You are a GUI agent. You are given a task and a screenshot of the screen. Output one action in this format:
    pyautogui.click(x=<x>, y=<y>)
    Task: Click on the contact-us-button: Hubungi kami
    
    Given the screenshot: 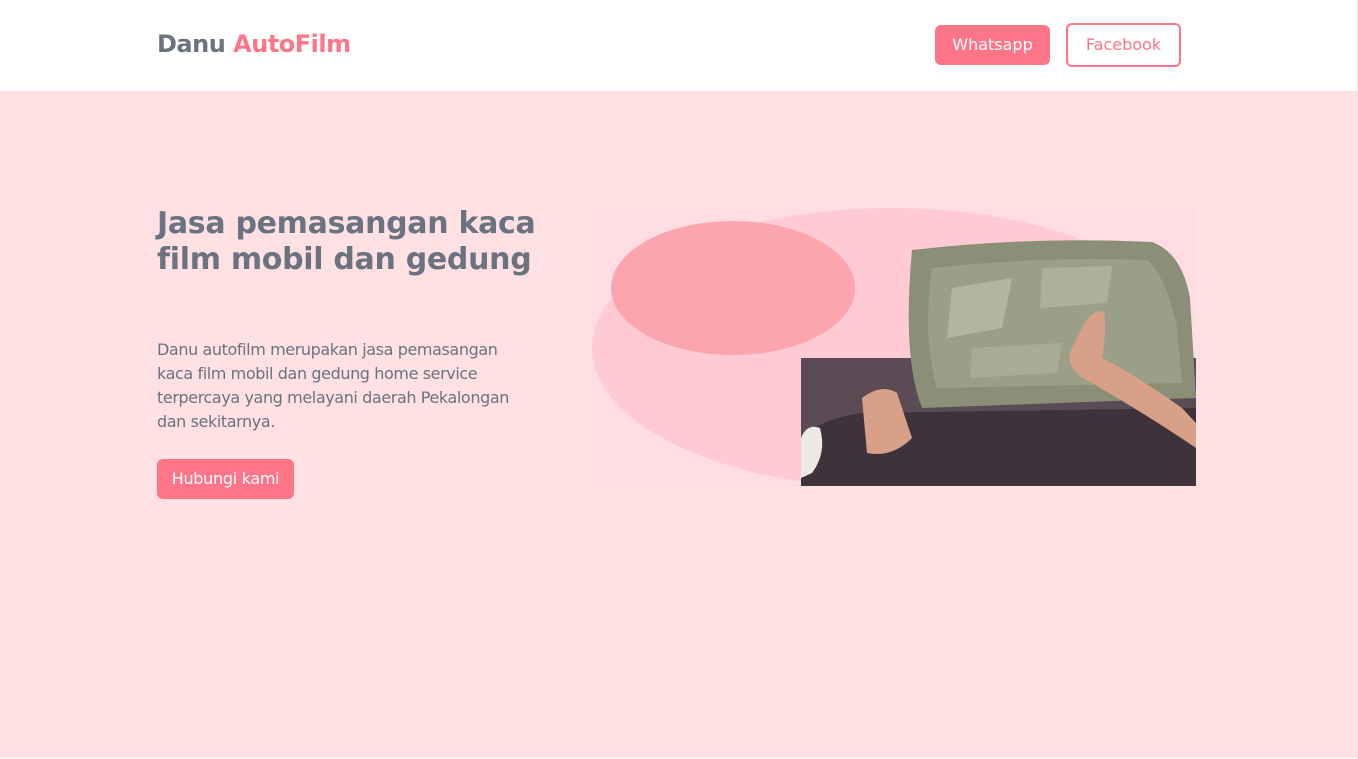 What is the action you would take?
    pyautogui.click(x=225, y=479)
    